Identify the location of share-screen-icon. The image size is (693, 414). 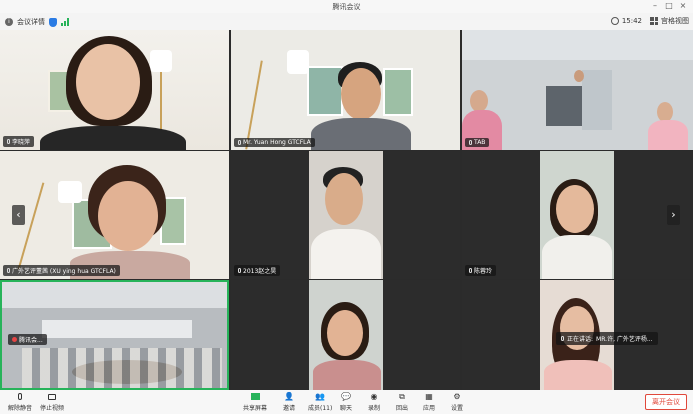
(255, 396).